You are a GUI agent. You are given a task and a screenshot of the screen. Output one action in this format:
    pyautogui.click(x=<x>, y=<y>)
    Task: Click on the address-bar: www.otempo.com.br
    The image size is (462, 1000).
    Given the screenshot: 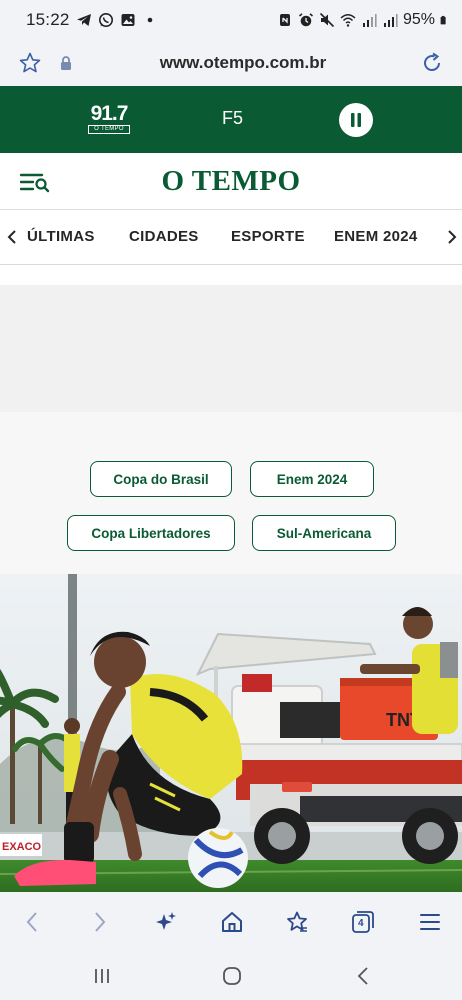 What is the action you would take?
    pyautogui.click(x=231, y=63)
    